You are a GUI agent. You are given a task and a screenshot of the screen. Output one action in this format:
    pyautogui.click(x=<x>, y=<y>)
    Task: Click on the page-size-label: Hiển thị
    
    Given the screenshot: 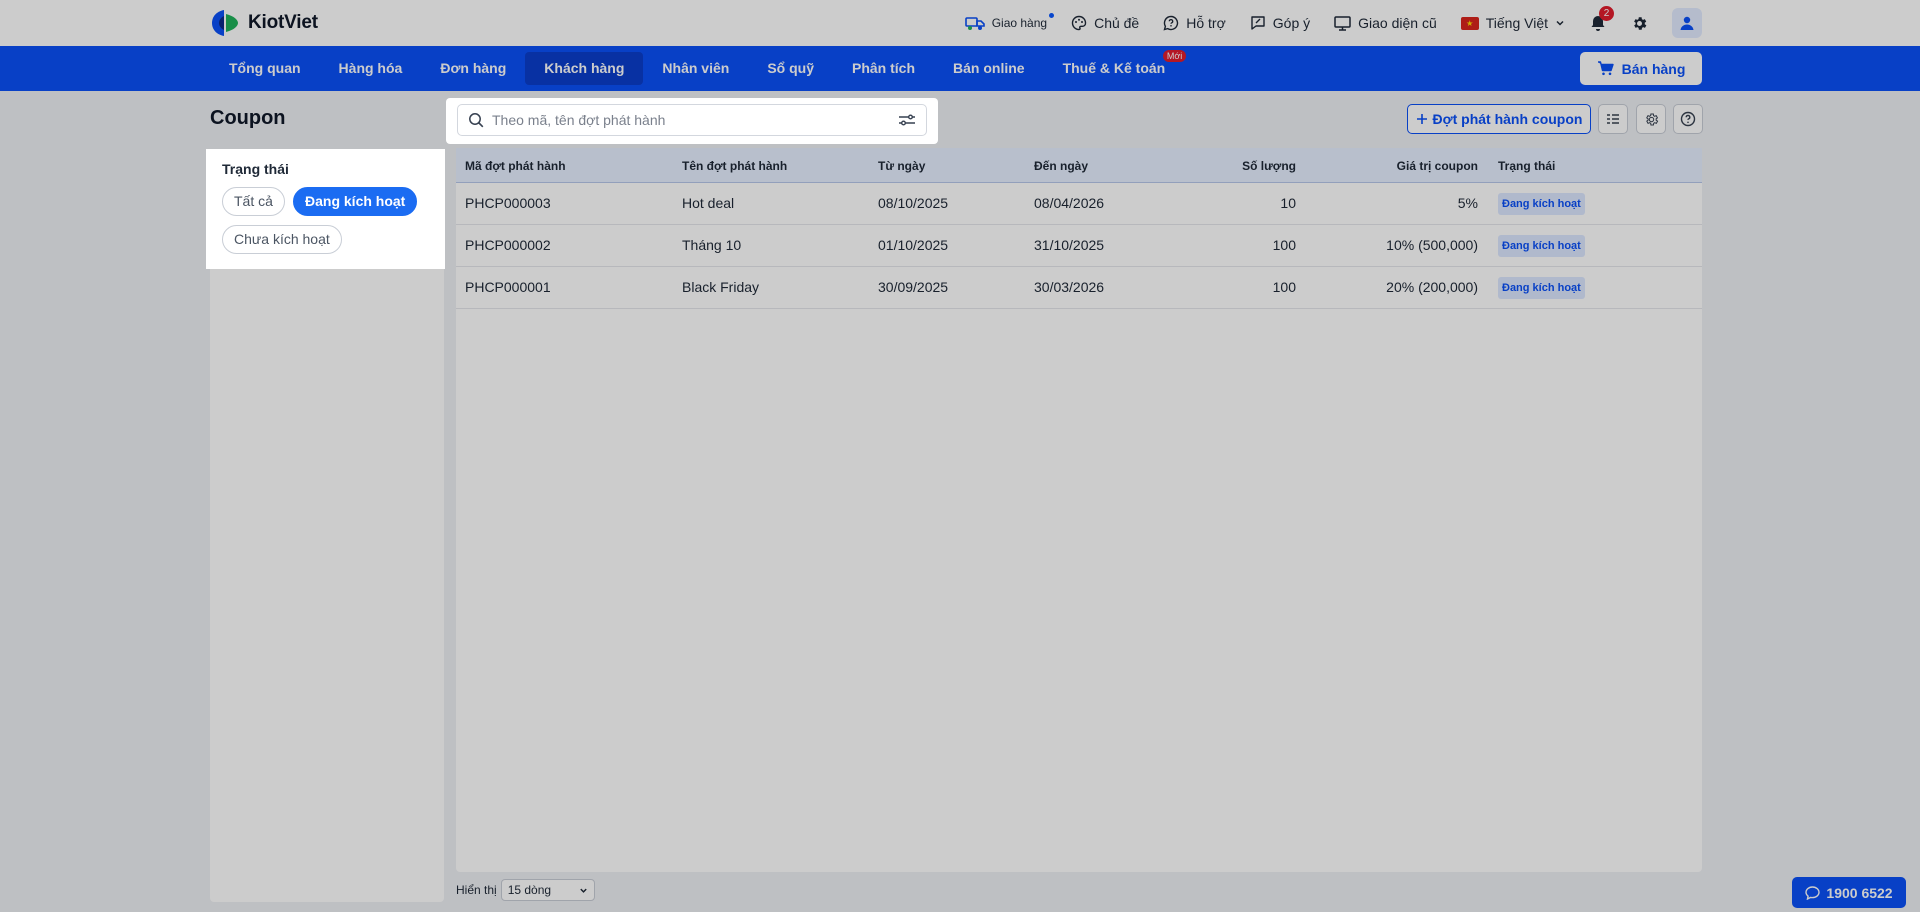 What is the action you would take?
    pyautogui.click(x=476, y=890)
    